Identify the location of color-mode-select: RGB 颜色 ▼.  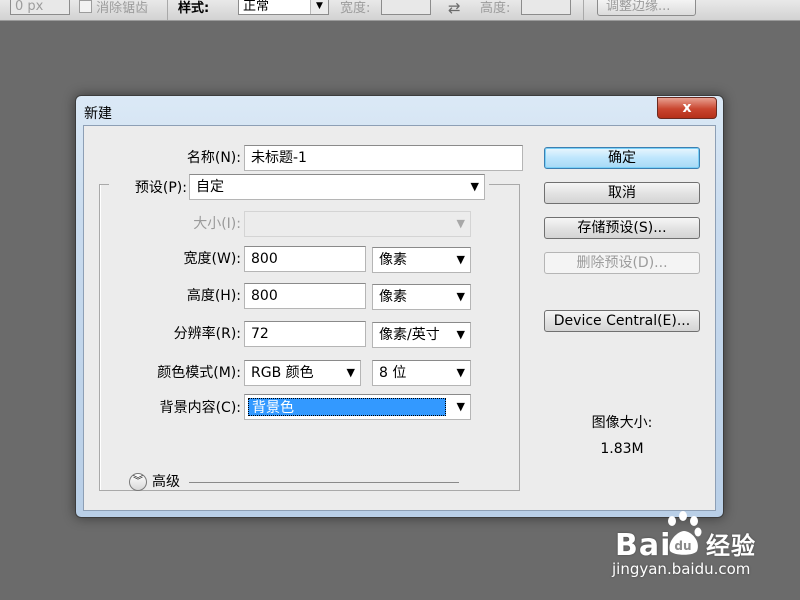
(302, 373).